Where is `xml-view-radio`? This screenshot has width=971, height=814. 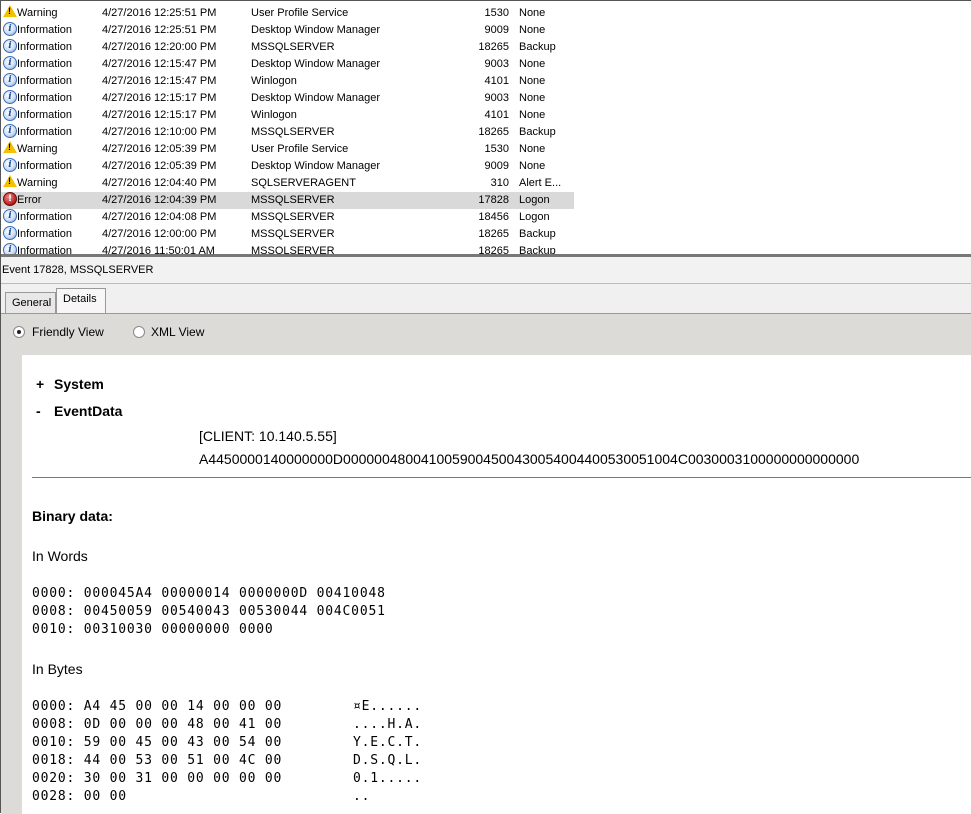 xml-view-radio is located at coordinates (139, 332).